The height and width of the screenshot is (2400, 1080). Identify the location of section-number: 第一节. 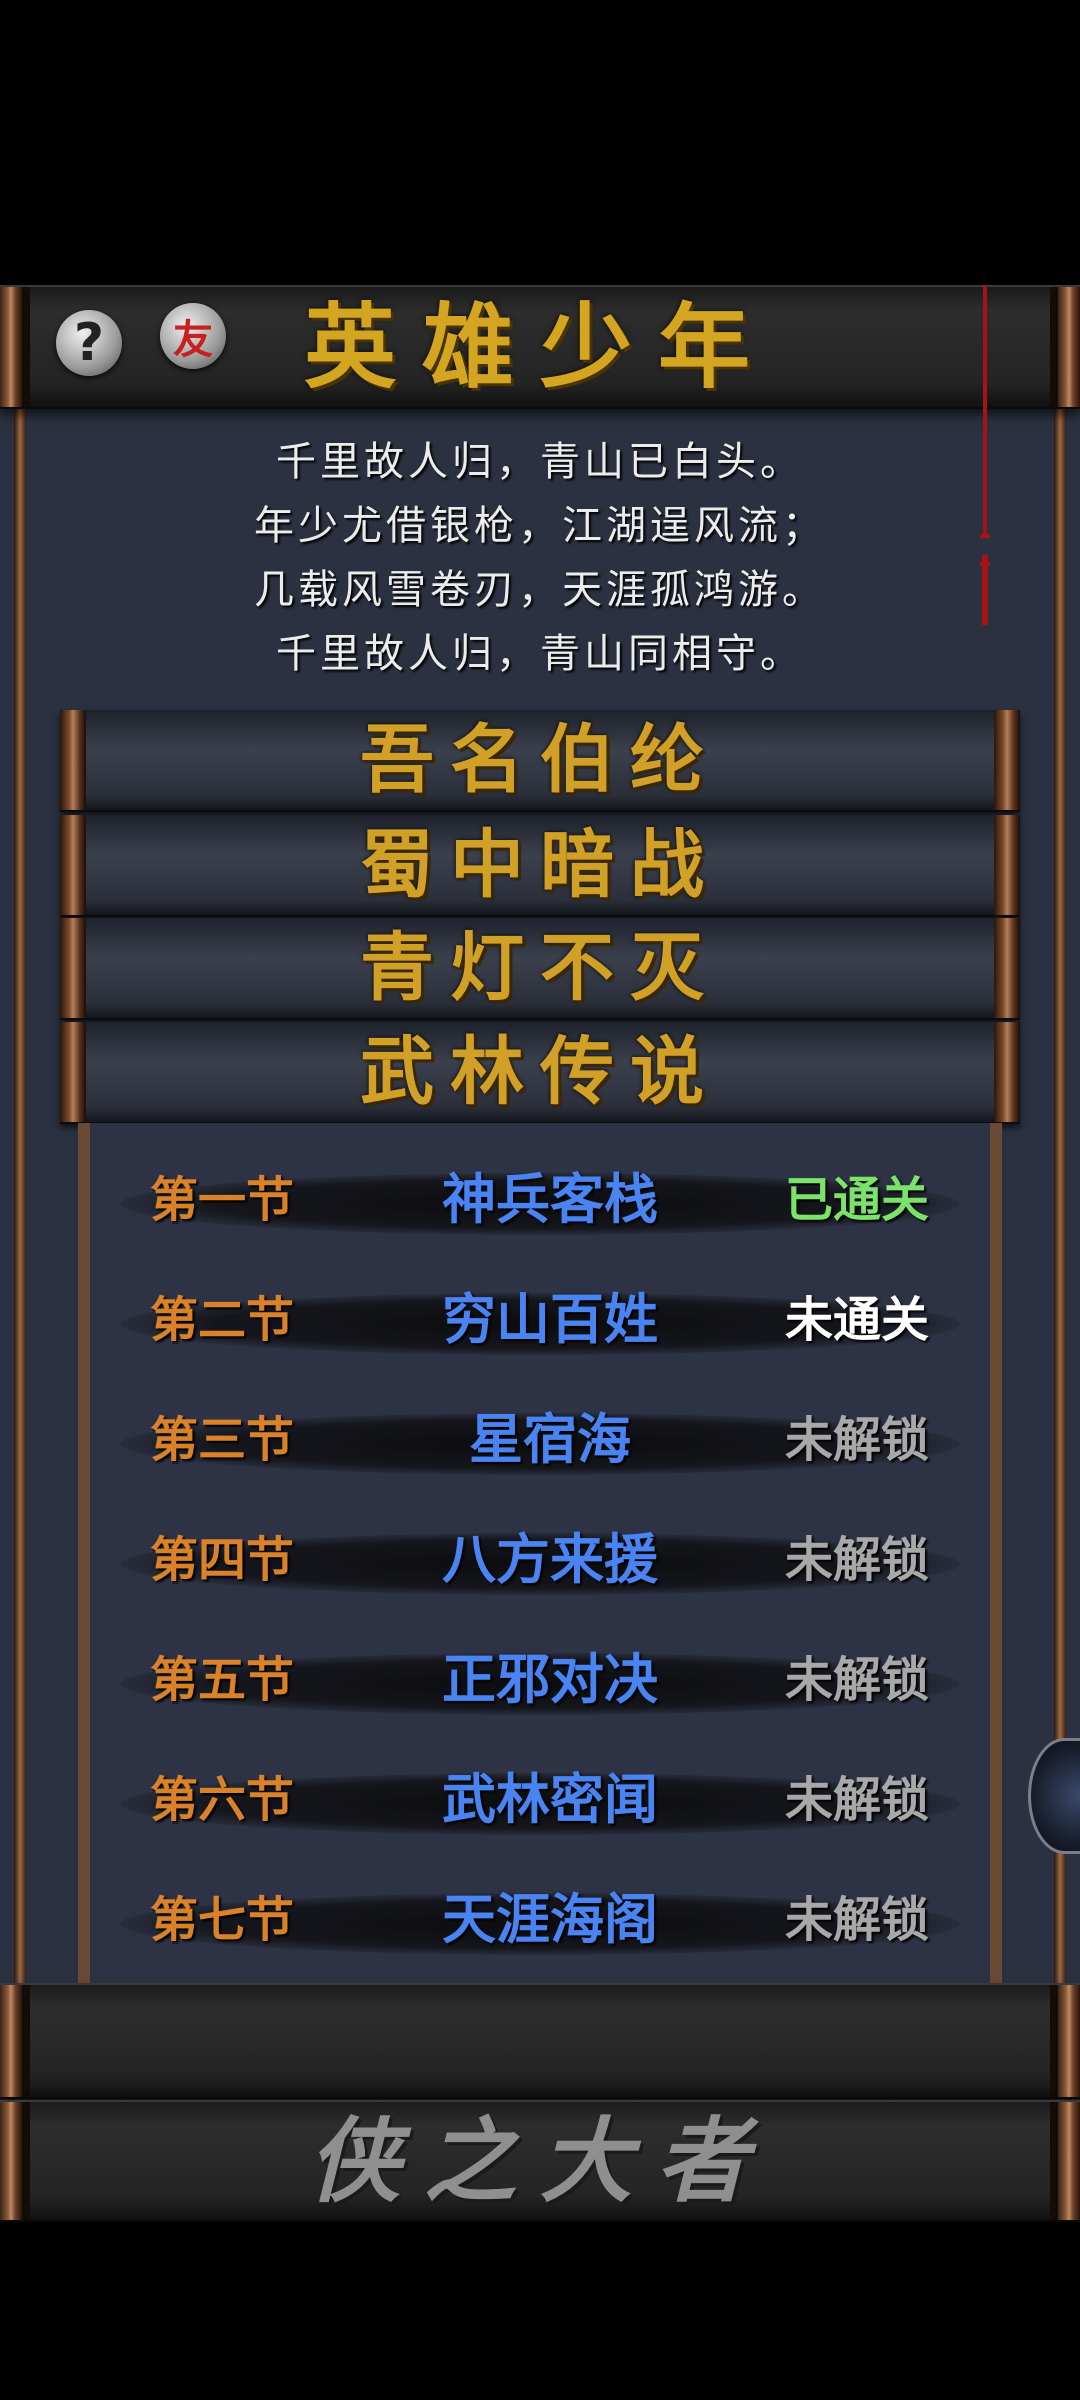
(222, 1200).